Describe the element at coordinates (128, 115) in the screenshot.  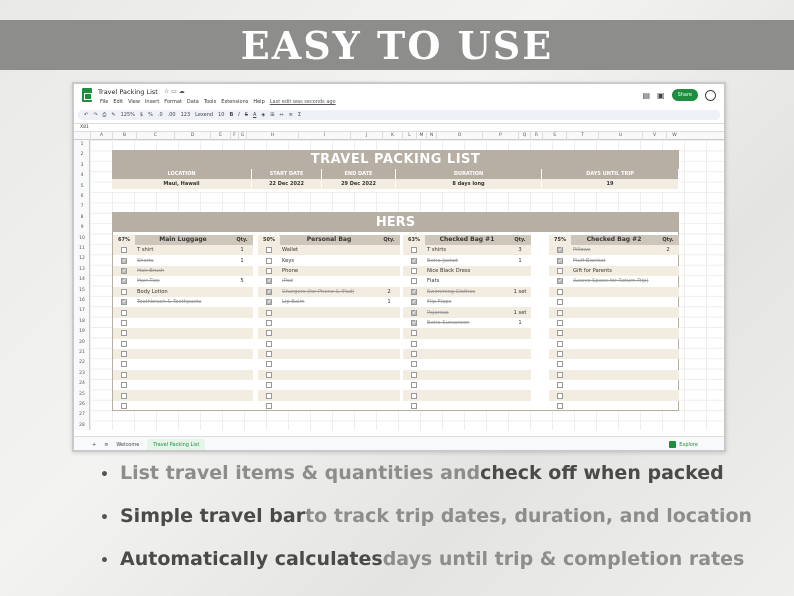
I see `zoom-select: 125%` at that location.